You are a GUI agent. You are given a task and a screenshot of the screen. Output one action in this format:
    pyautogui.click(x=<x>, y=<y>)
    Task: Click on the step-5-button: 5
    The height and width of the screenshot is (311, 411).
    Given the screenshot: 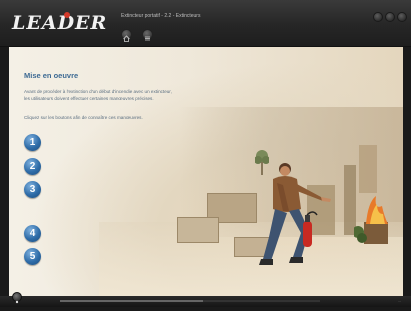 What is the action you would take?
    pyautogui.click(x=32, y=256)
    